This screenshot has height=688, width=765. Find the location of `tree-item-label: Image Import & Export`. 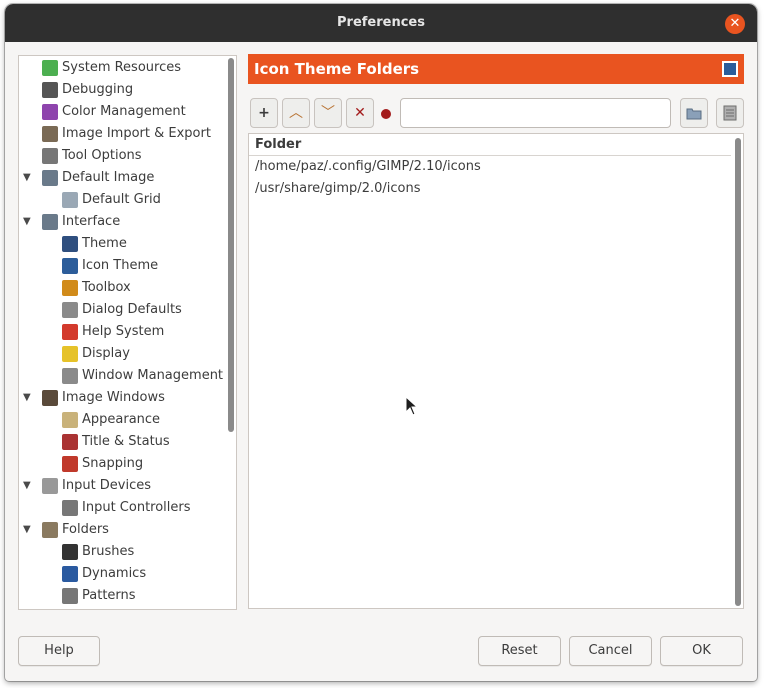

tree-item-label: Image Import & Export is located at coordinates (136, 133).